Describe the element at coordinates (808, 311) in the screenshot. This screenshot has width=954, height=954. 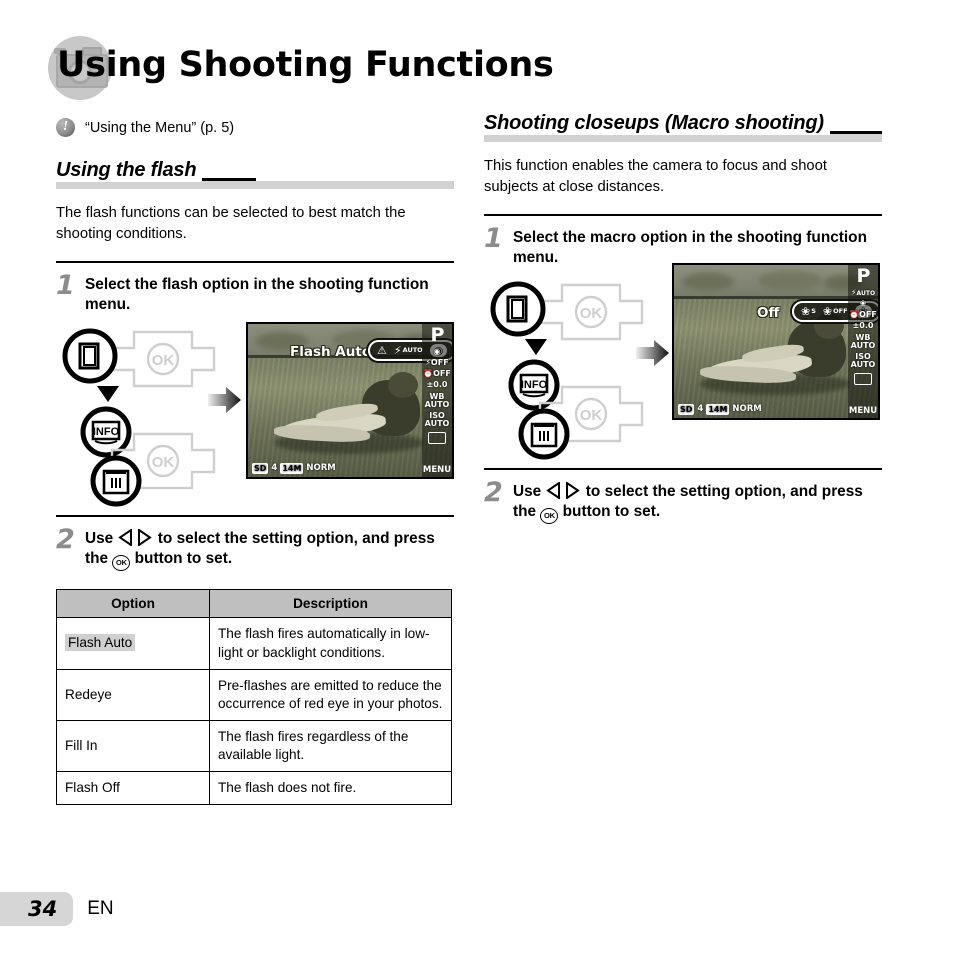
I see `super-macro-icon: ❀ S` at that location.